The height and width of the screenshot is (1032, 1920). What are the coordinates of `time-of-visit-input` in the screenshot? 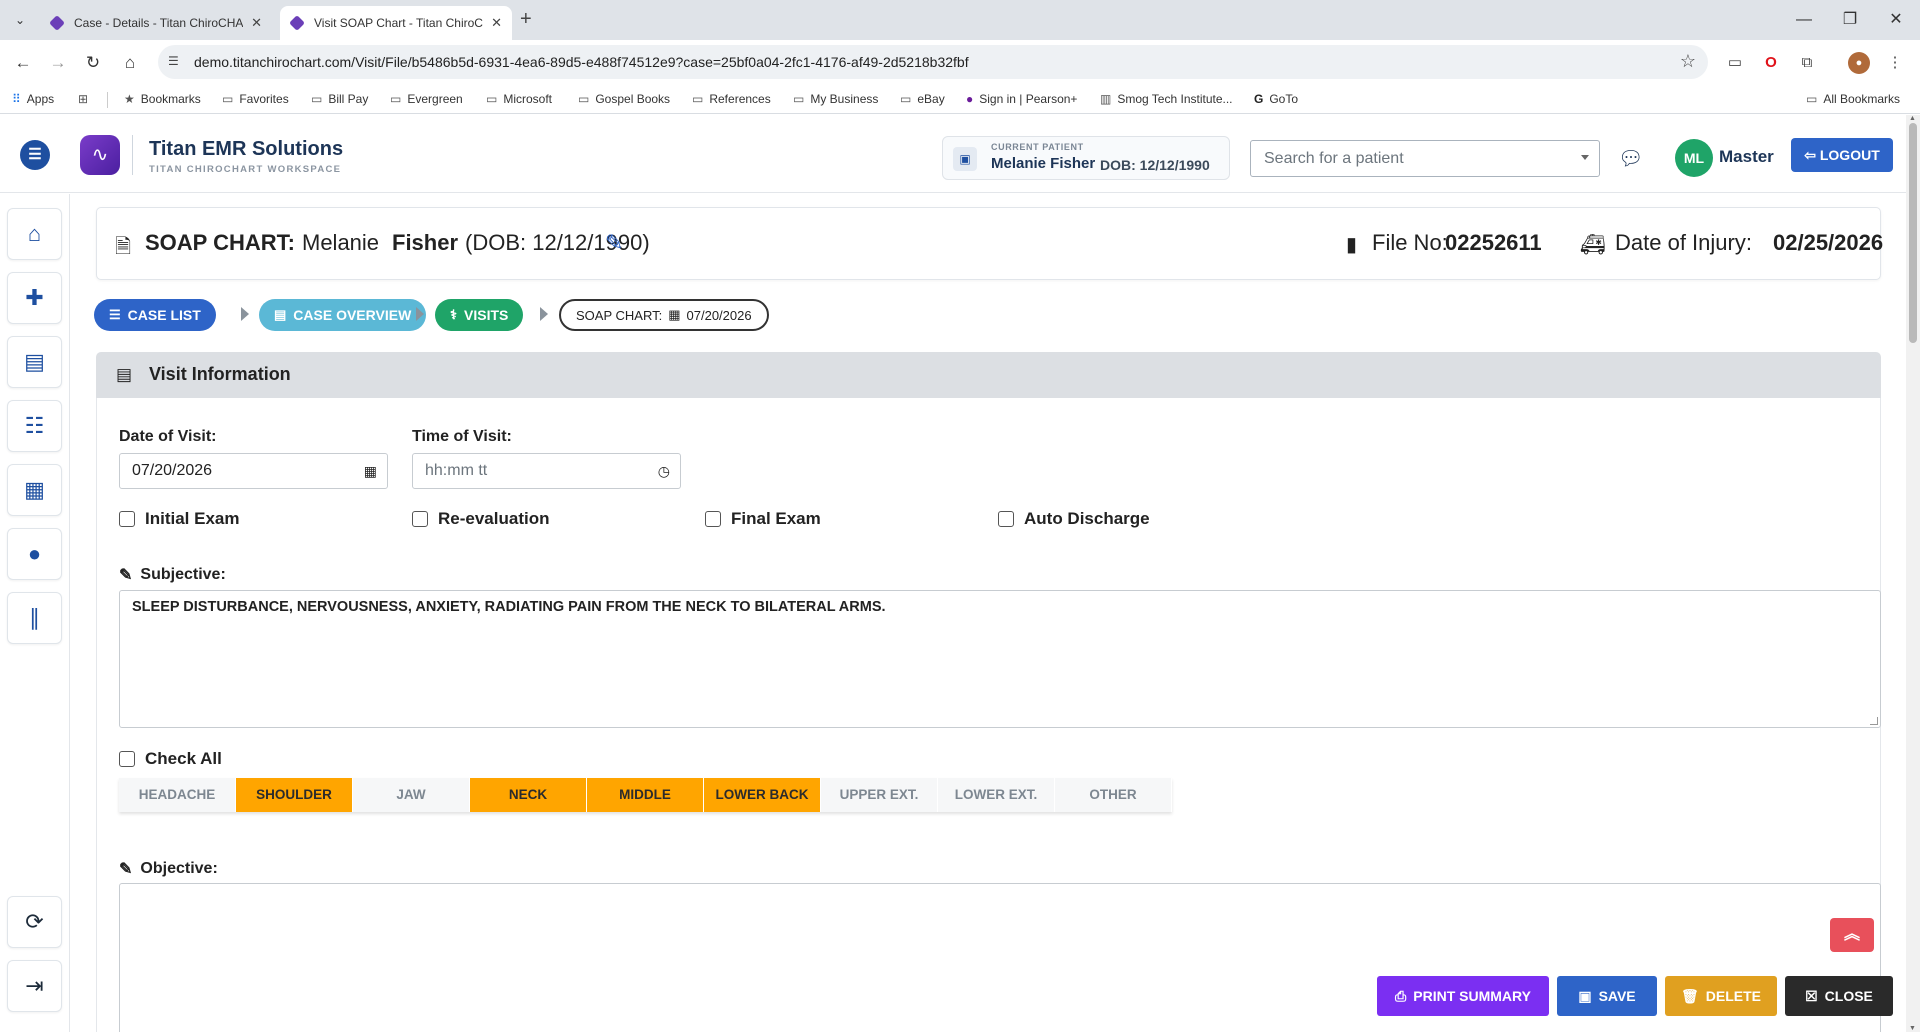 It's located at (546, 471).